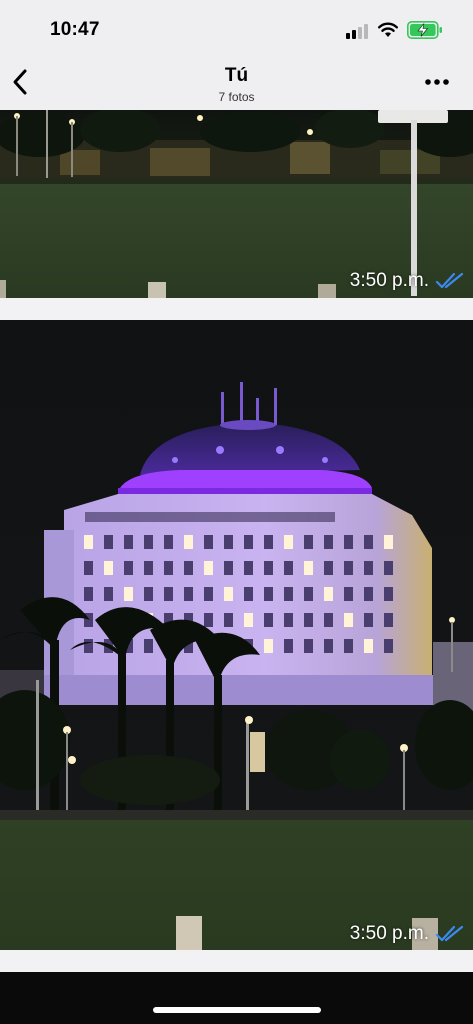 Image resolution: width=473 pixels, height=1024 pixels. What do you see at coordinates (236, 28) in the screenshot?
I see `status-bar: 10:47` at bounding box center [236, 28].